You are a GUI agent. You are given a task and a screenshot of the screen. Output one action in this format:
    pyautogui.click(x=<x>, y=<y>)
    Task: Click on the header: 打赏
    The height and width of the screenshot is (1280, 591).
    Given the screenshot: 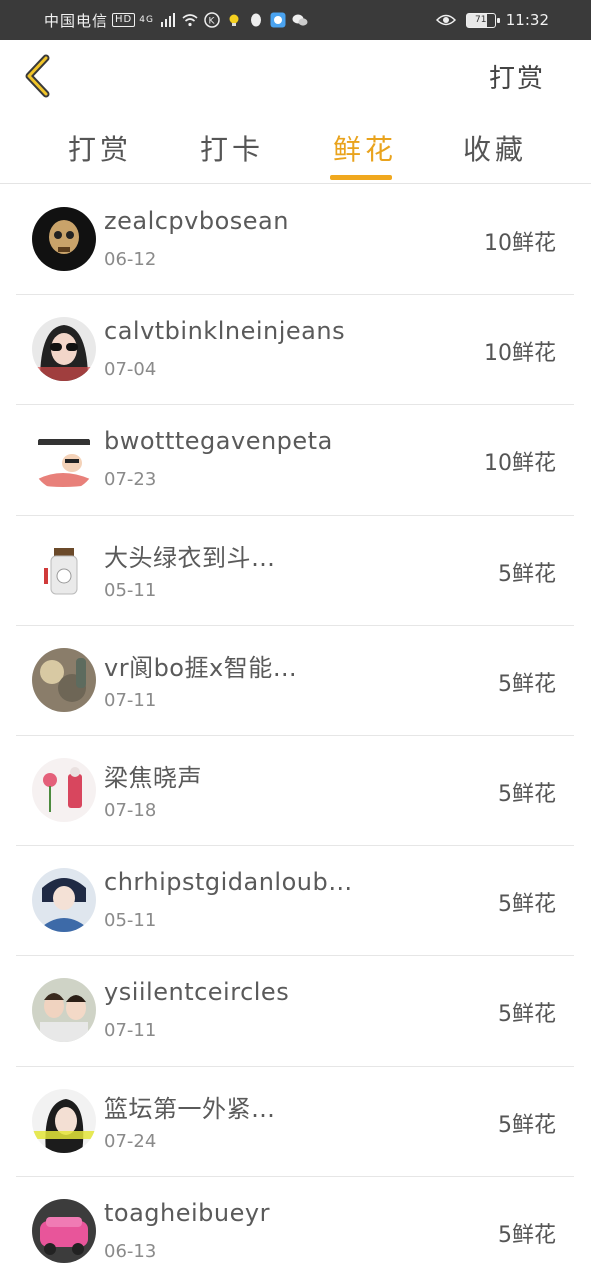 What is the action you would take?
    pyautogui.click(x=295, y=76)
    